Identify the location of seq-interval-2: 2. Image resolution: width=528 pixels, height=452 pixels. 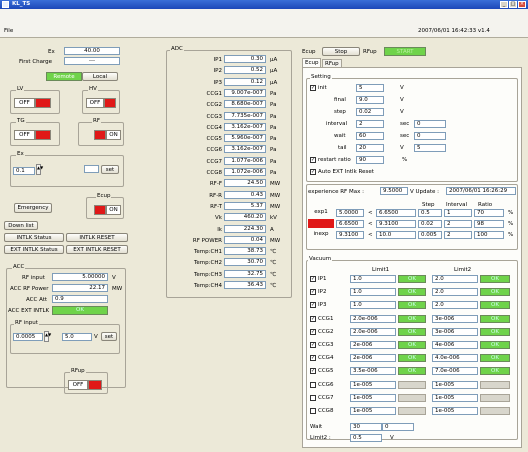
(458, 235).